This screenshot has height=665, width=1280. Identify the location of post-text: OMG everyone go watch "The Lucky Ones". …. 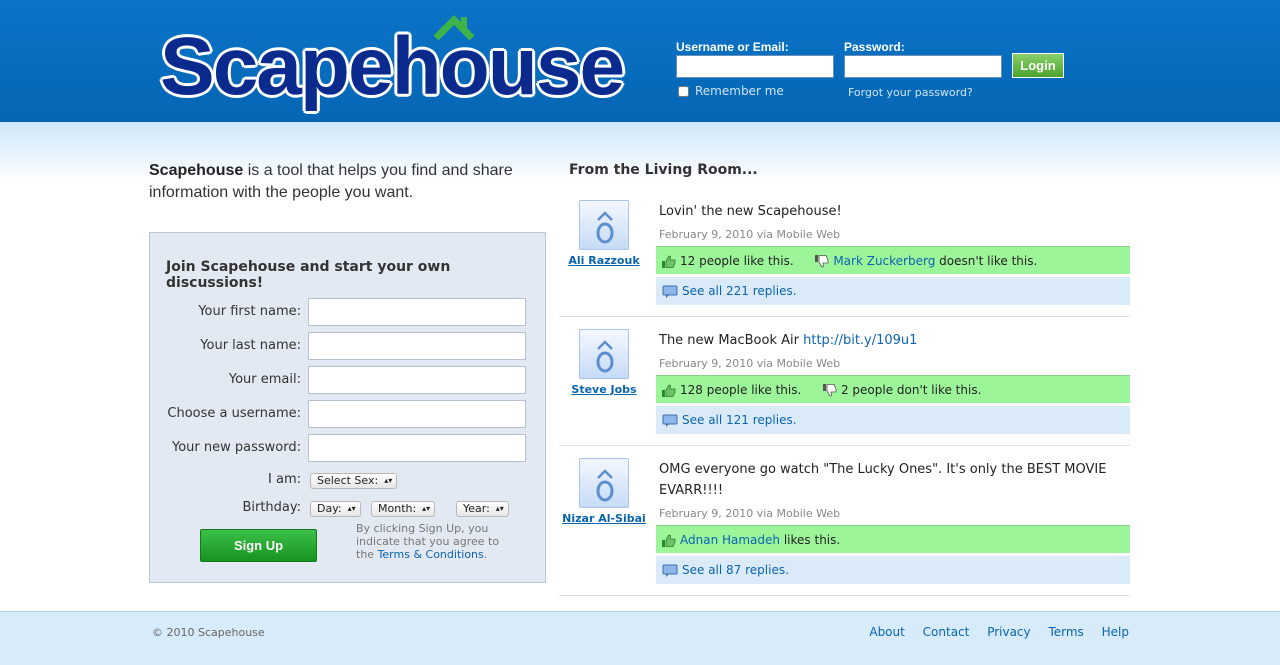
(883, 480).